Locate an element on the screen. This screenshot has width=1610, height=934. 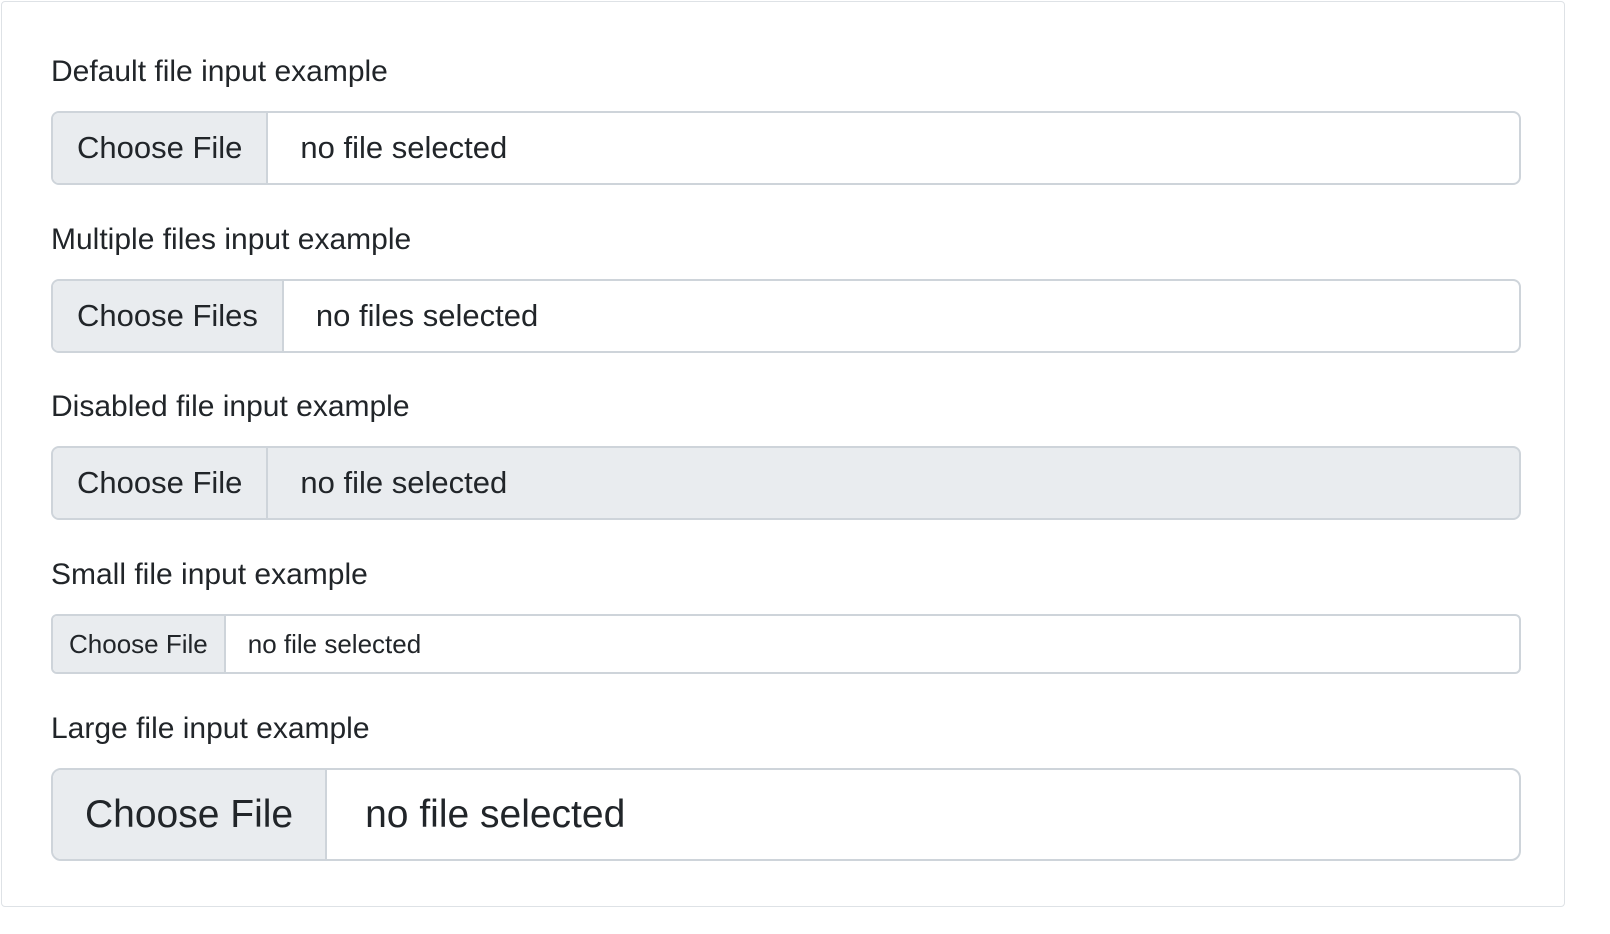
default-choose-file-button: Choose File is located at coordinates (161, 148).